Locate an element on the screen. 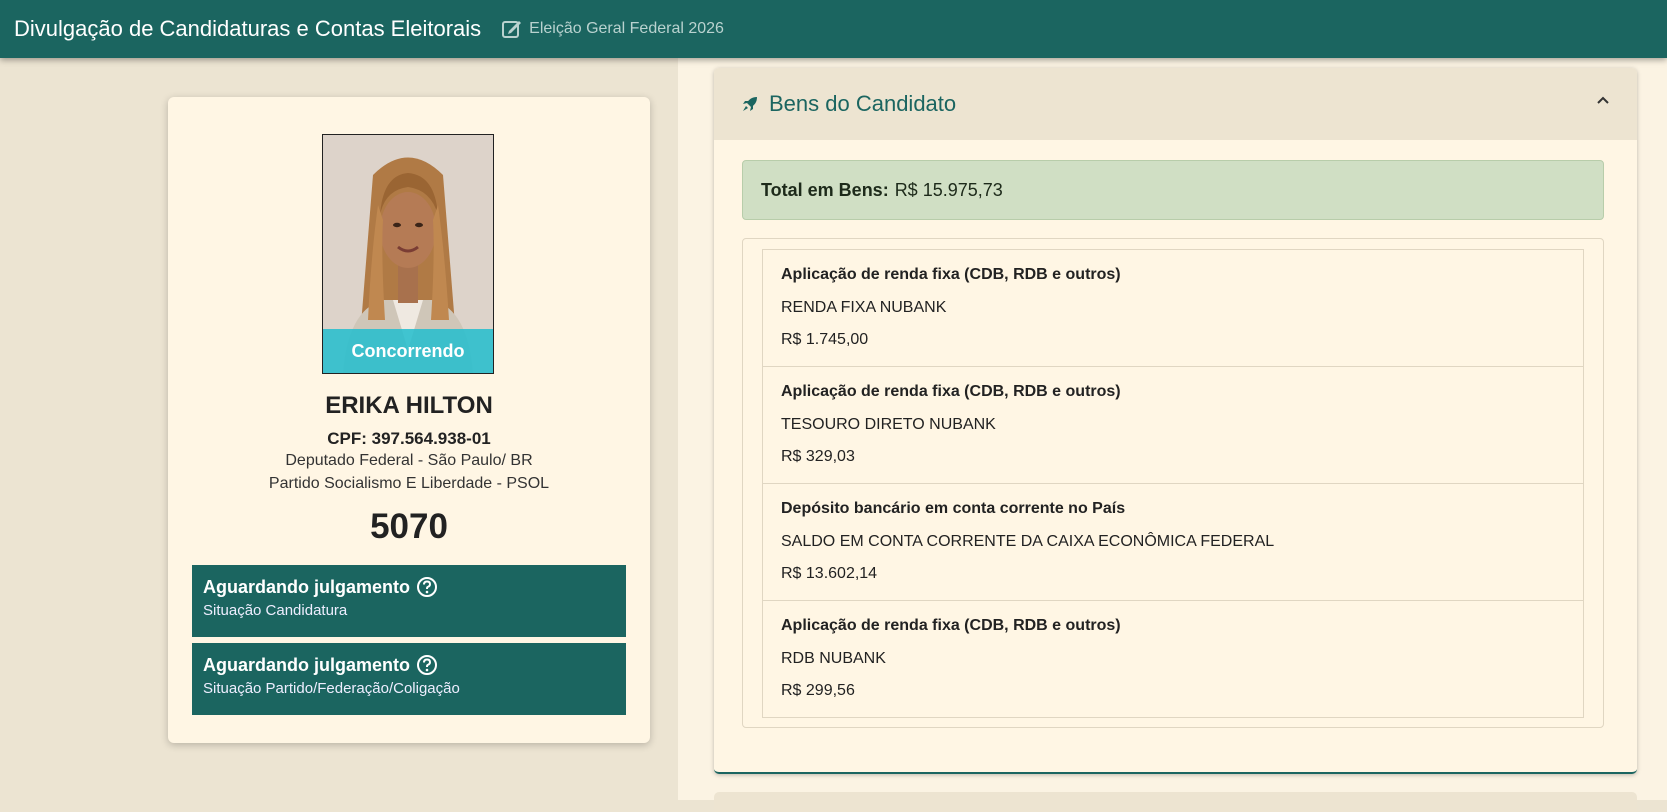 The image size is (1667, 812). asset-description: TESOURO DIRETO NUBANK is located at coordinates (888, 424).